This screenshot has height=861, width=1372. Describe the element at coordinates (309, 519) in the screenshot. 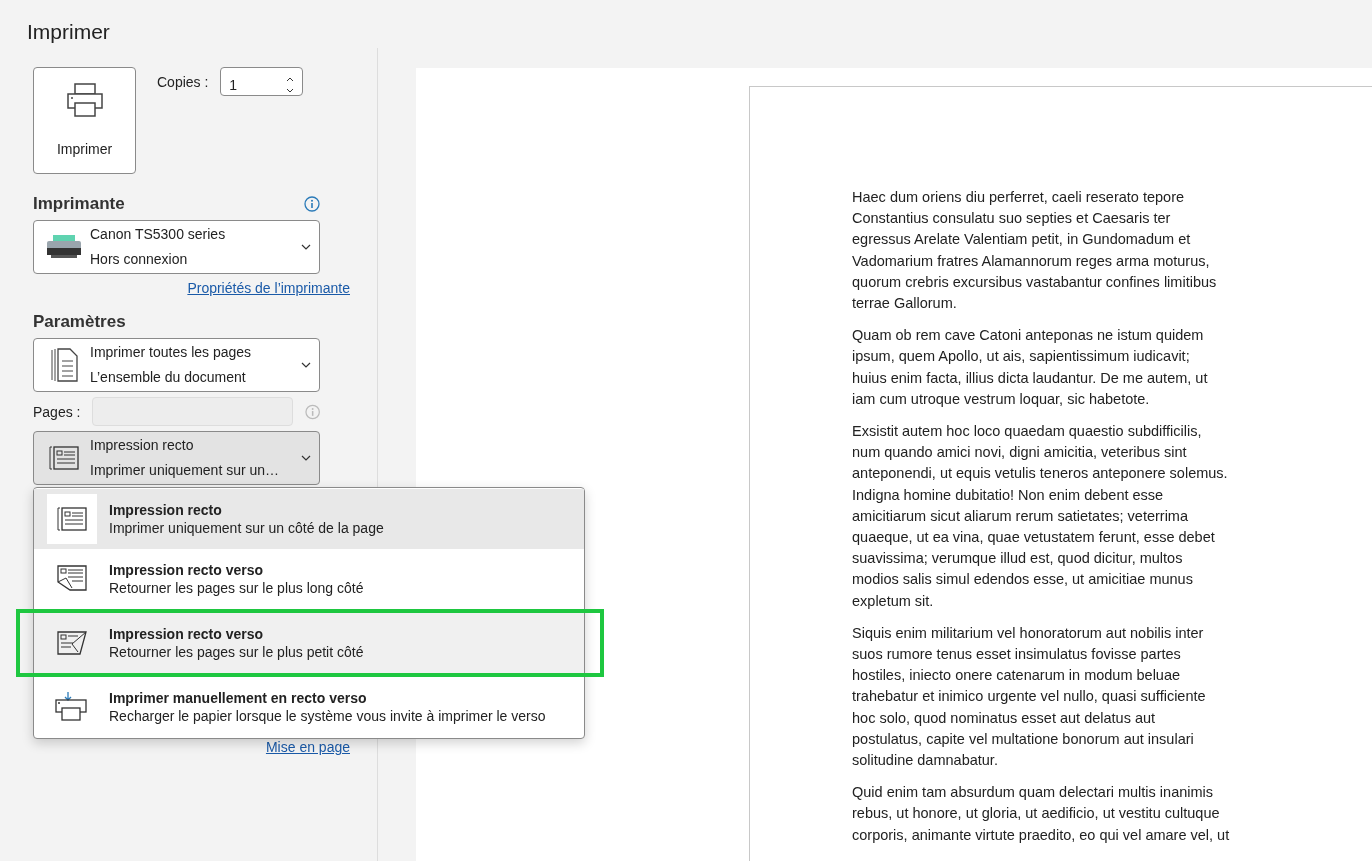

I see `duplex-option: Impression recto Imprimer uniquement sur un côté de la page` at that location.